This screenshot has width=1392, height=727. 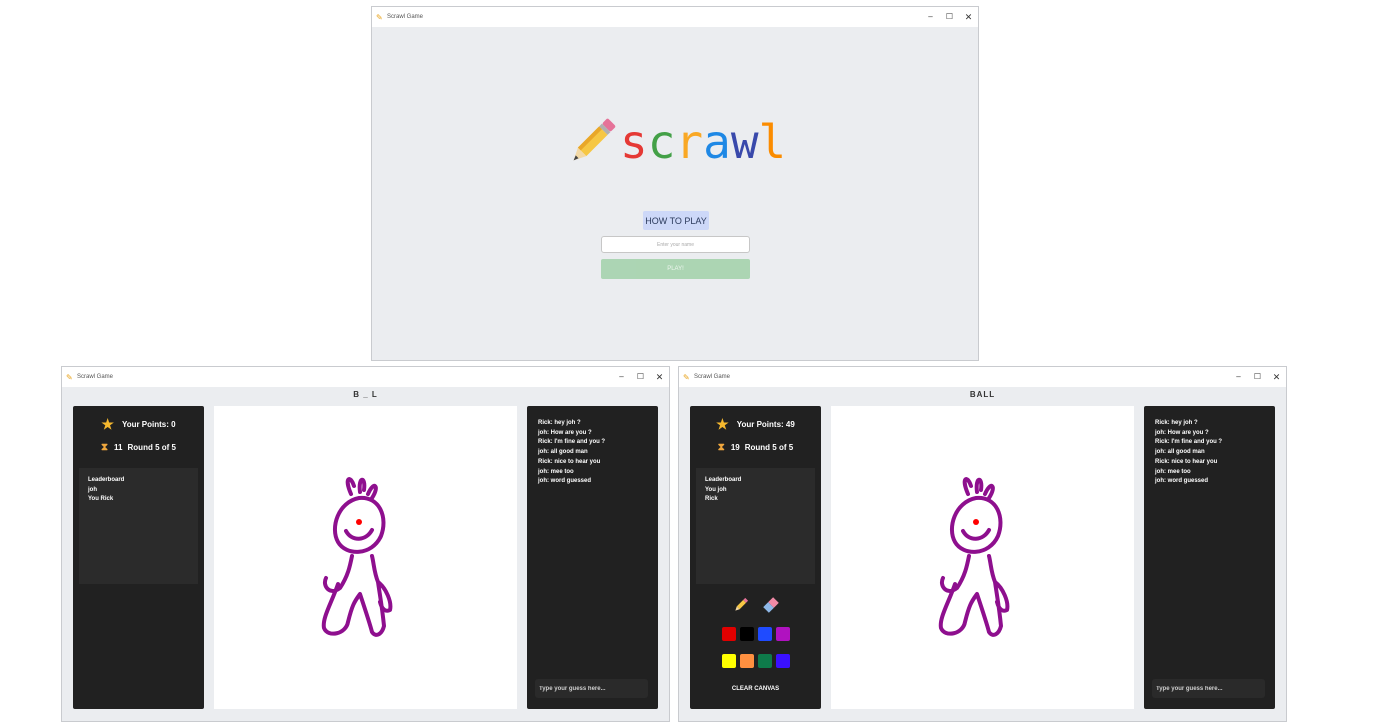 I want to click on points-label: Your Points: 49, so click(x=765, y=424).